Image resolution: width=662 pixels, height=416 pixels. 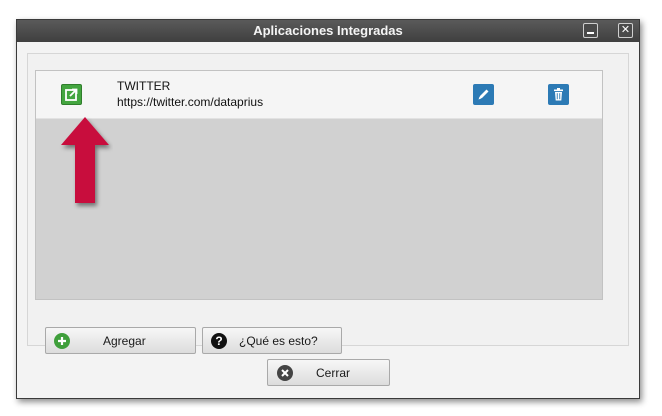 I want to click on trash-icon, so click(x=558, y=94).